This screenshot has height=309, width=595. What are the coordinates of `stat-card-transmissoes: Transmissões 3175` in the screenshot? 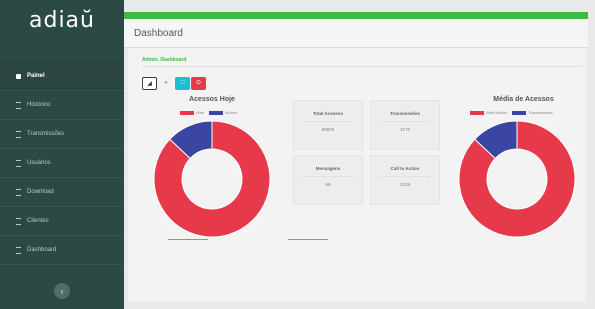 It's located at (405, 125).